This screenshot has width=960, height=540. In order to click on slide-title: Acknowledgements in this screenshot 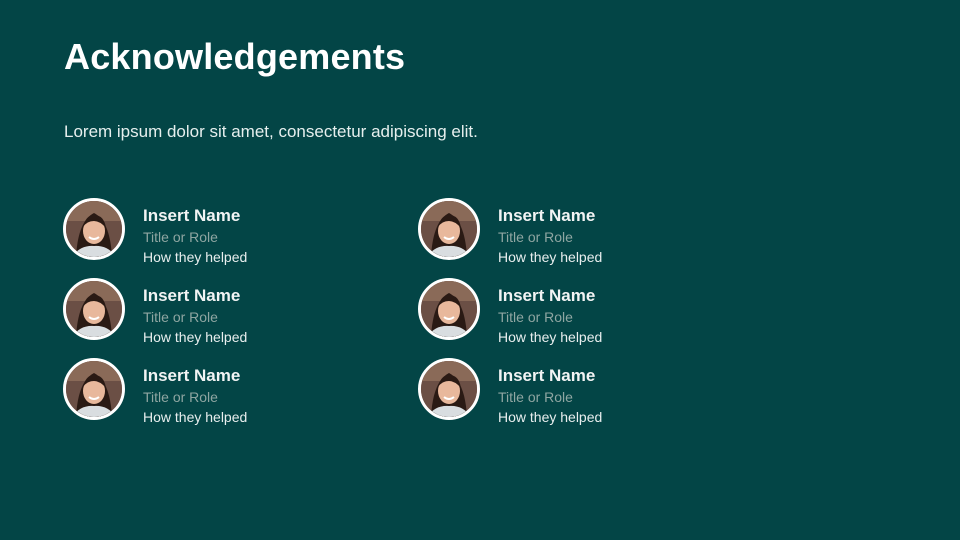, I will do `click(235, 56)`.